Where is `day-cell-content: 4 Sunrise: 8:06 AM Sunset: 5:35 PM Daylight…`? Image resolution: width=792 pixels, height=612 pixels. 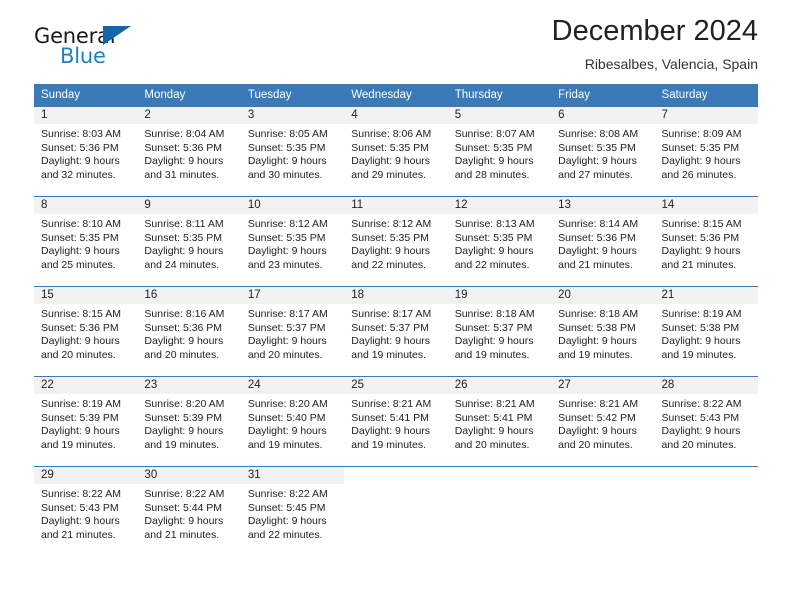
day-cell-content: 4 Sunrise: 8:06 AM Sunset: 5:35 PM Daylight… is located at coordinates (396, 151).